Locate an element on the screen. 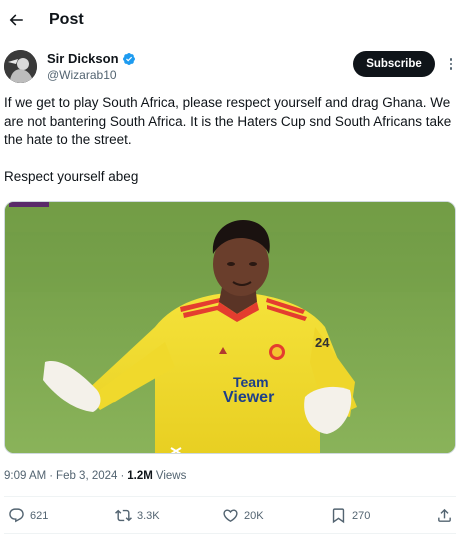 This screenshot has width=465, height=538. display-name: Sir Dickson is located at coordinates (83, 58).